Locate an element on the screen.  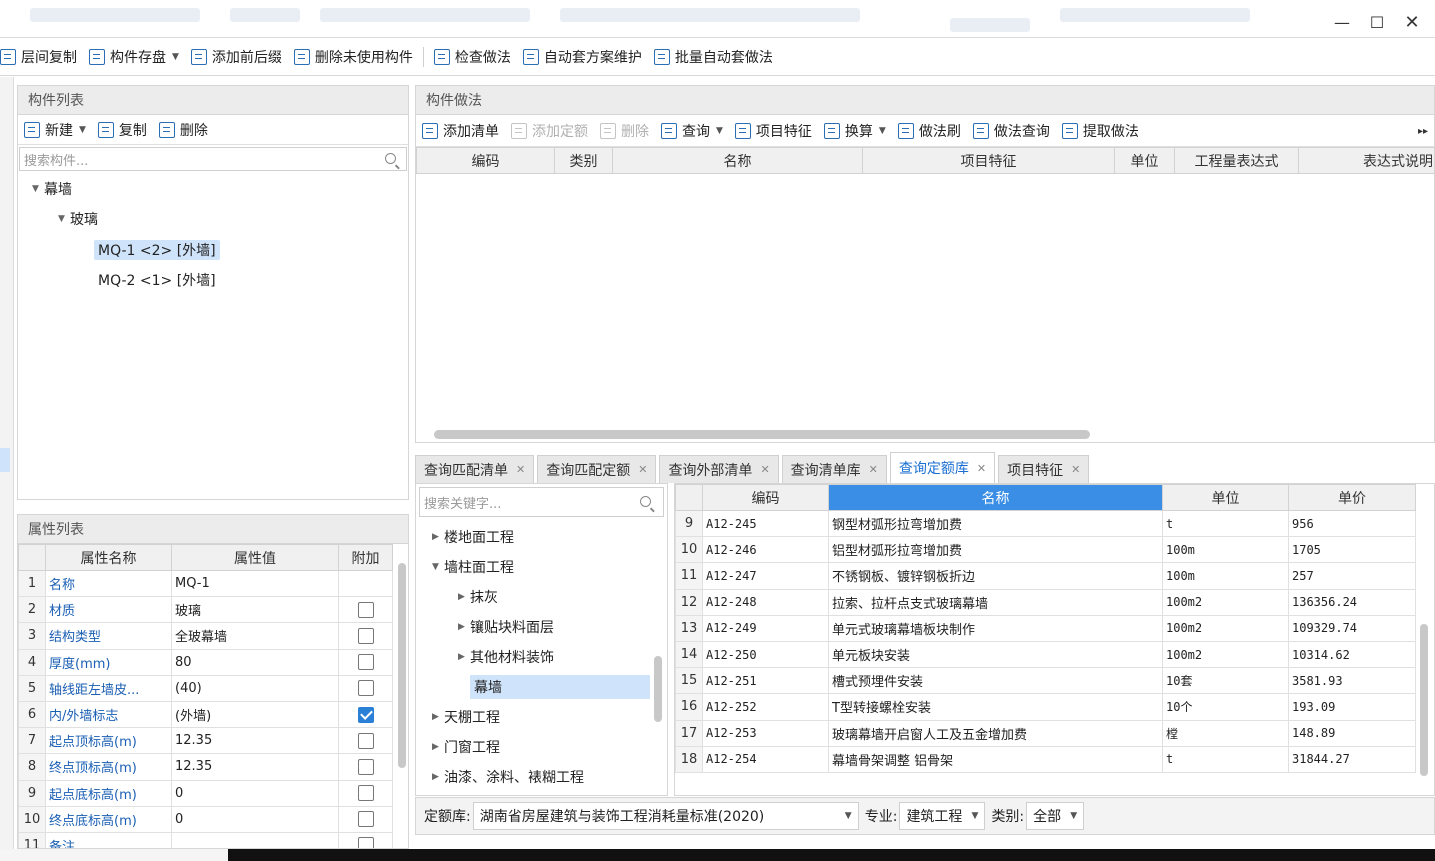
quota-row: 12 A12-248 拉索、拉杆点支式玻璃幕墙 100m2 136356.24 is located at coordinates (1045, 602).